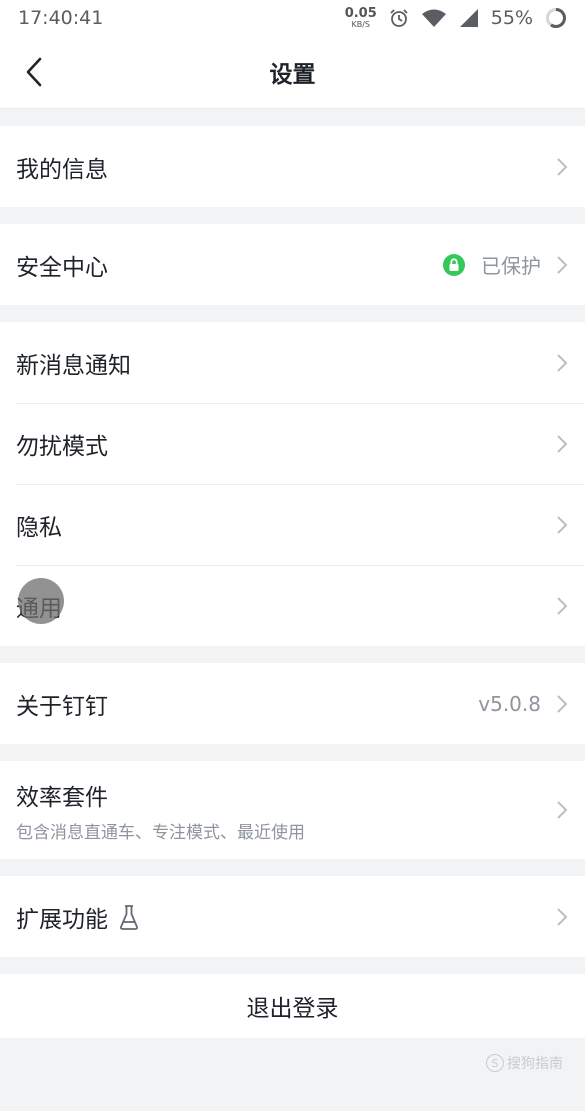  I want to click on lock-icon, so click(454, 264).